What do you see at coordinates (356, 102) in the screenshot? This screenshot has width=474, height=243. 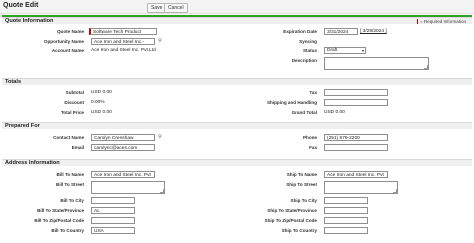 I see `shipping-input` at bounding box center [356, 102].